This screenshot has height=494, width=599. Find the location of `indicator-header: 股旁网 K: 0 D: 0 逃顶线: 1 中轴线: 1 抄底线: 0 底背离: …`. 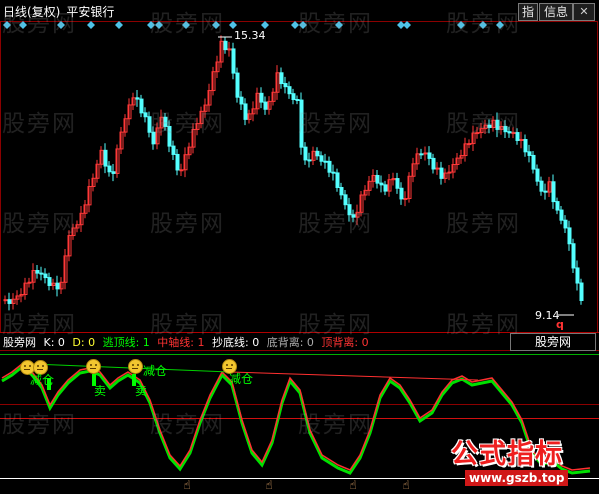

indicator-header: 股旁网 K: 0 D: 0 逃顶线: 1 中轴线: 1 抄底线: 0 底背离: … is located at coordinates (188, 342).